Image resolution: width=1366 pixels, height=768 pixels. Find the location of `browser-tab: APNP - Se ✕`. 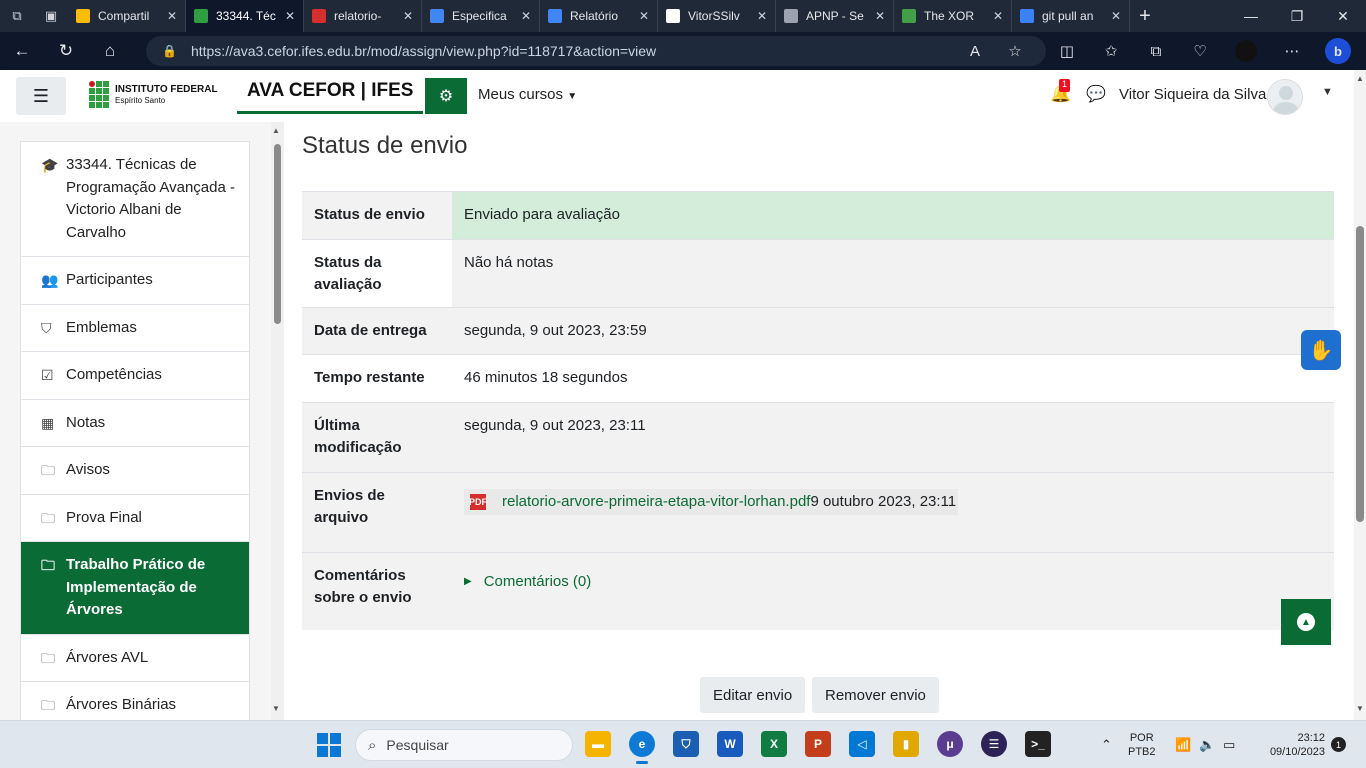

browser-tab: APNP - Se ✕ is located at coordinates (835, 16).